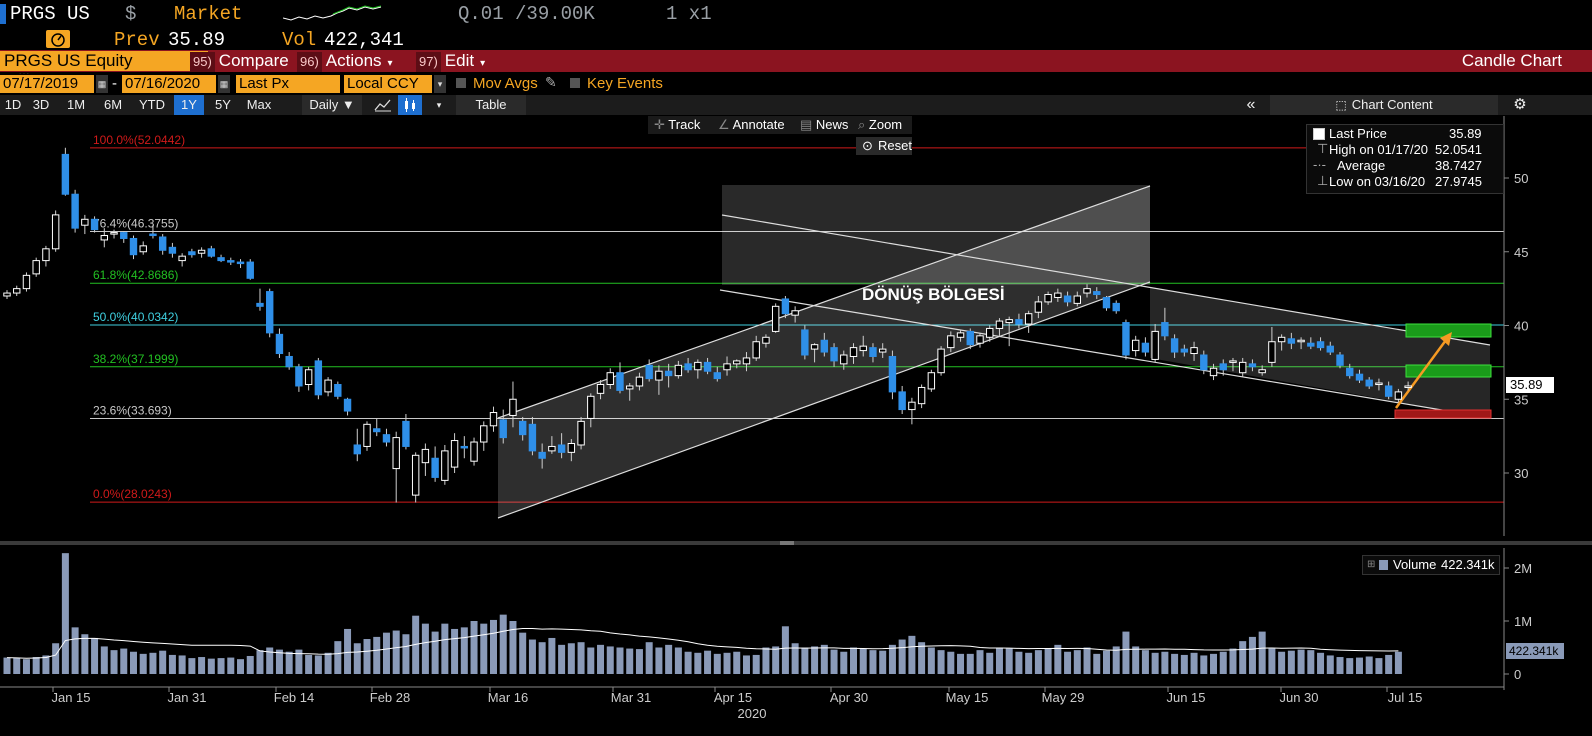 Image resolution: width=1592 pixels, height=736 pixels. I want to click on time-tick-label: Feb 14, so click(294, 697).